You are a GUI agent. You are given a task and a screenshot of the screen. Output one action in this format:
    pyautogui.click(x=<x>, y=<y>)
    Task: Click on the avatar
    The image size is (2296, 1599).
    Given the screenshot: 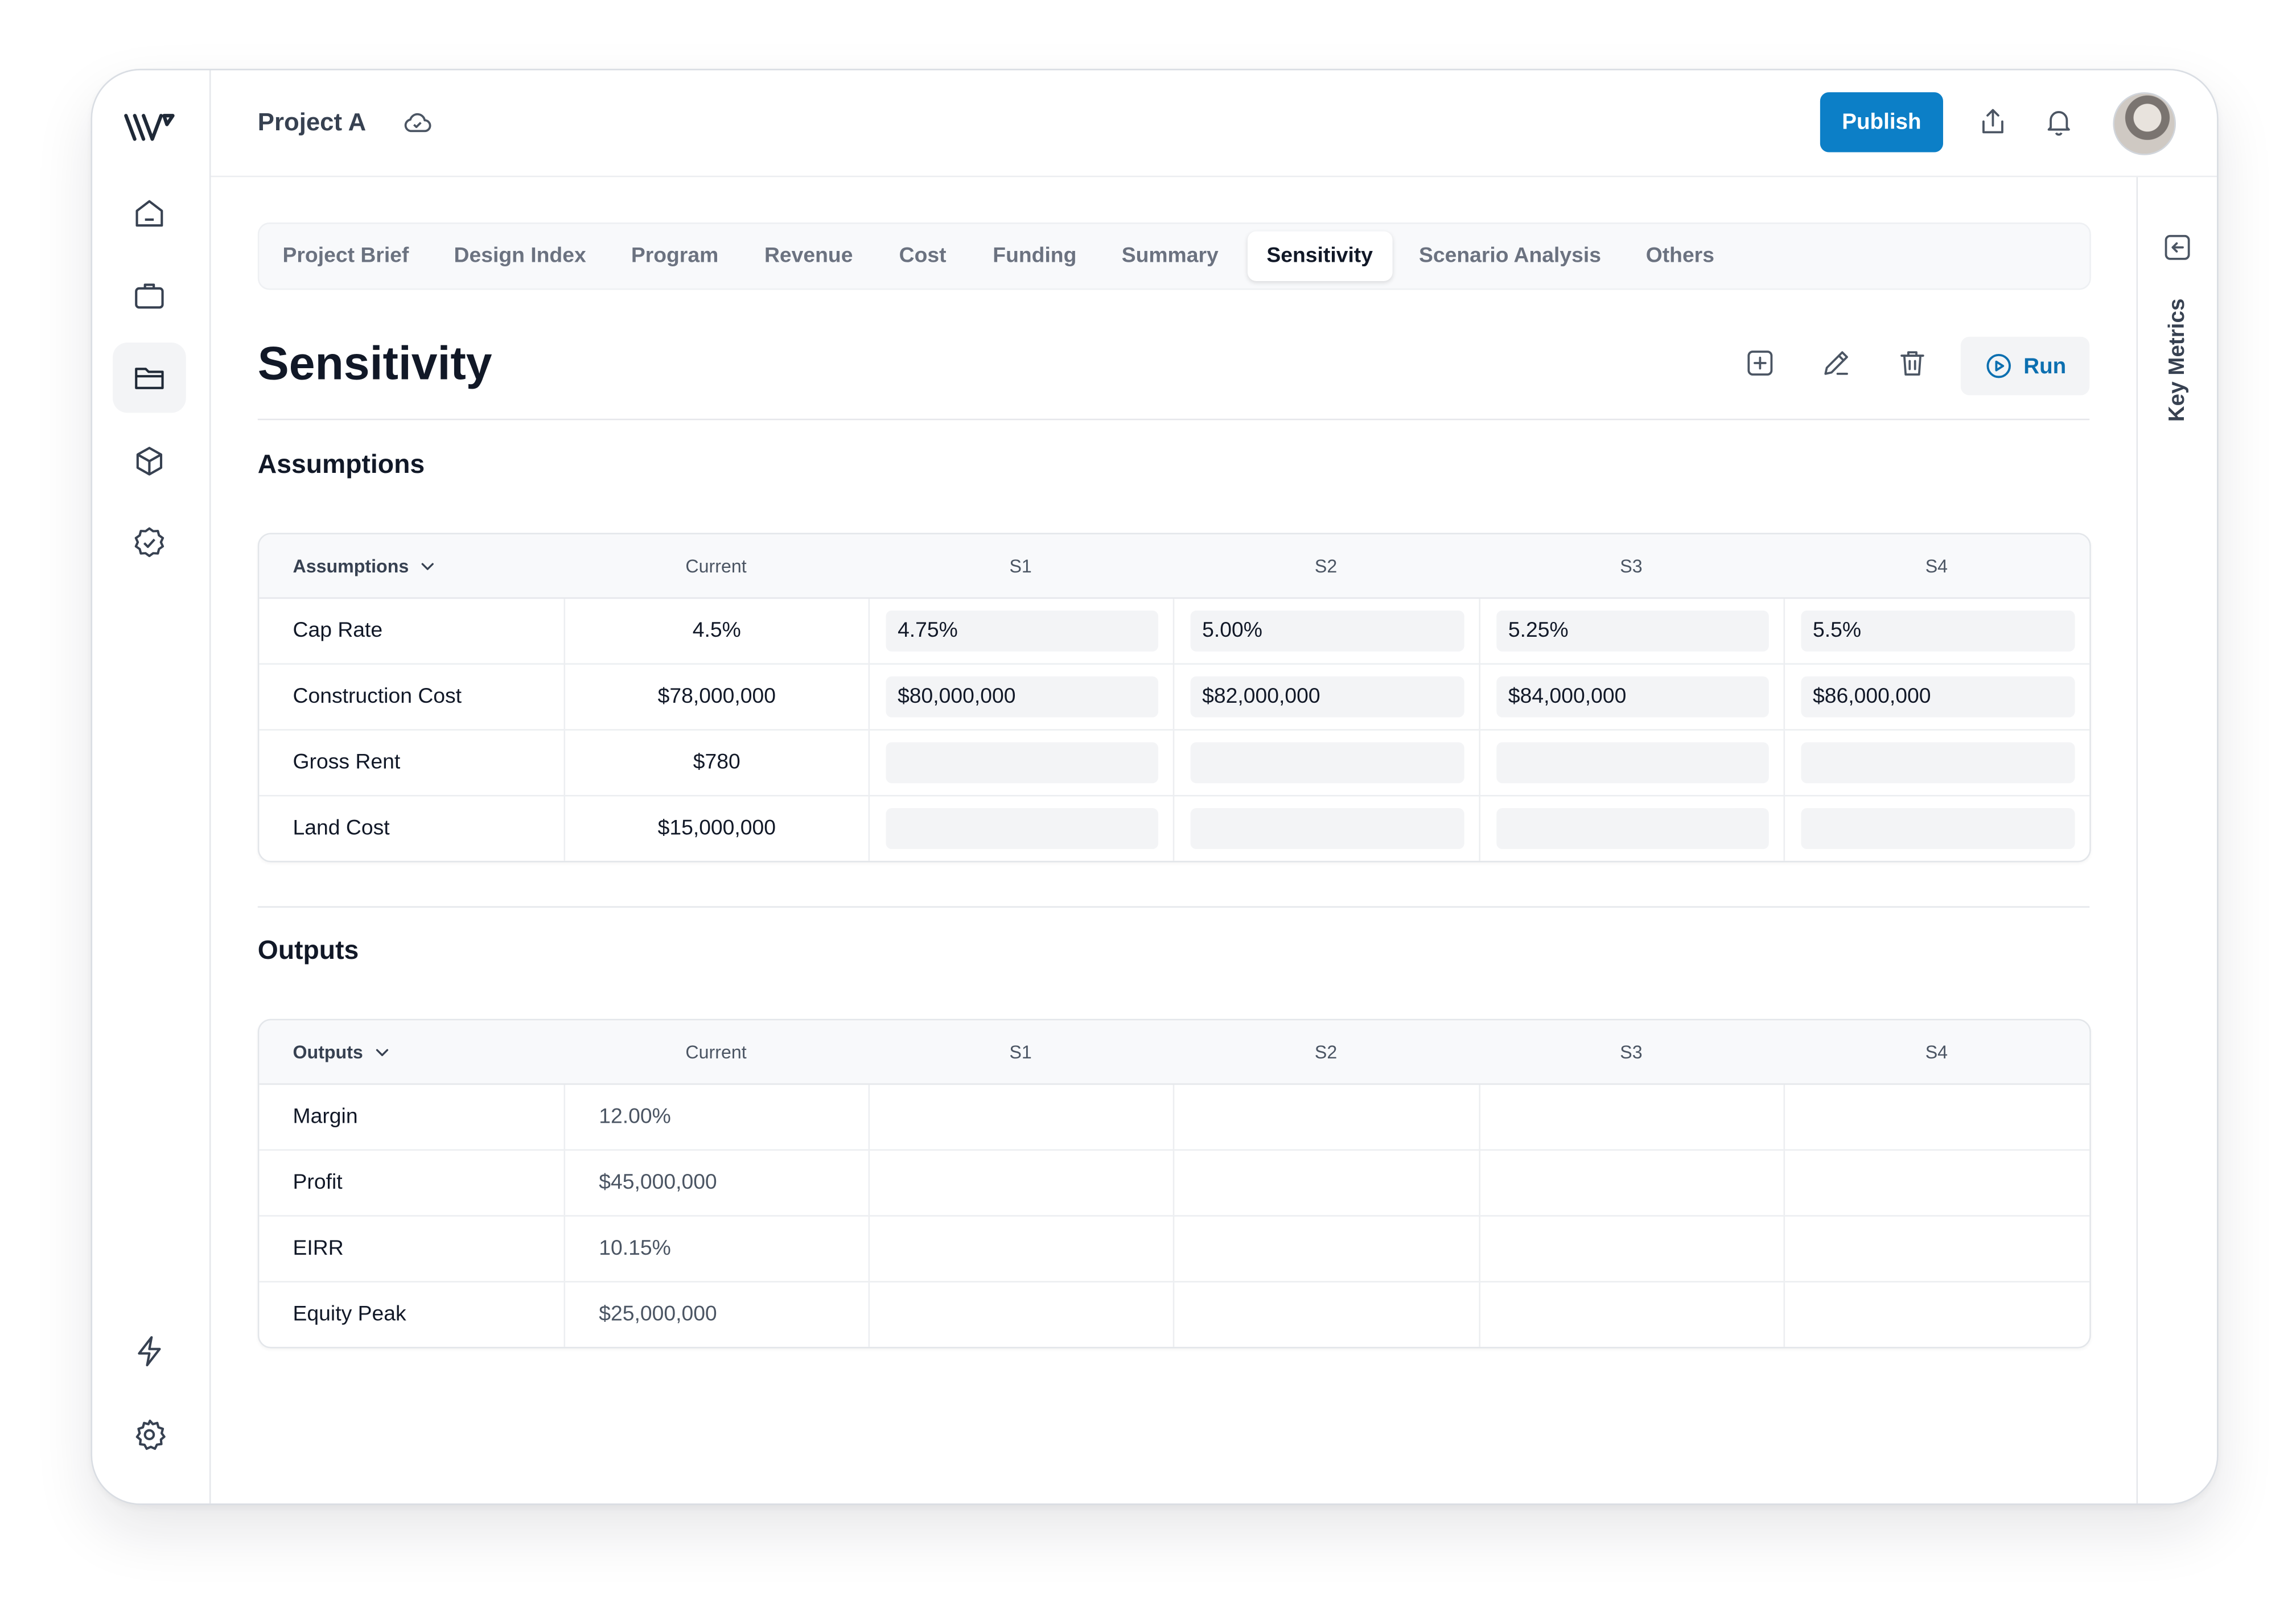 What is the action you would take?
    pyautogui.click(x=2144, y=123)
    